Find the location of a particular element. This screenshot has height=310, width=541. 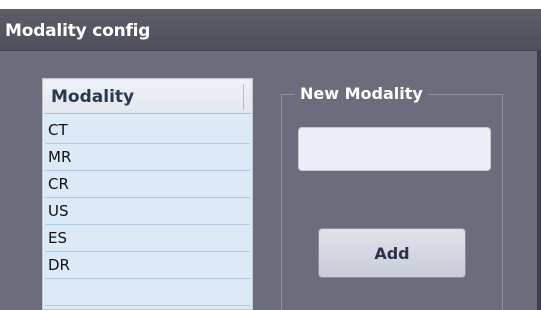

list-item: US is located at coordinates (147, 211).